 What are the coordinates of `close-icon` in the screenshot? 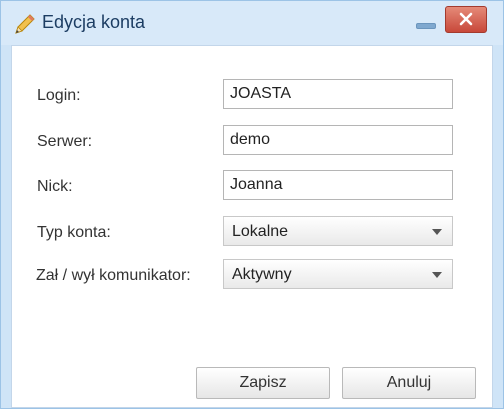 It's located at (466, 19).